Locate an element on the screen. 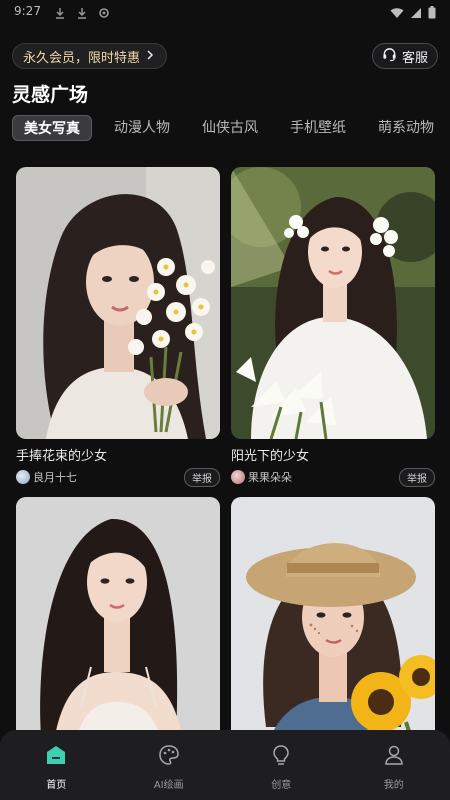  vip-promo-label: 永久会员，限时特惠 is located at coordinates (82, 58).